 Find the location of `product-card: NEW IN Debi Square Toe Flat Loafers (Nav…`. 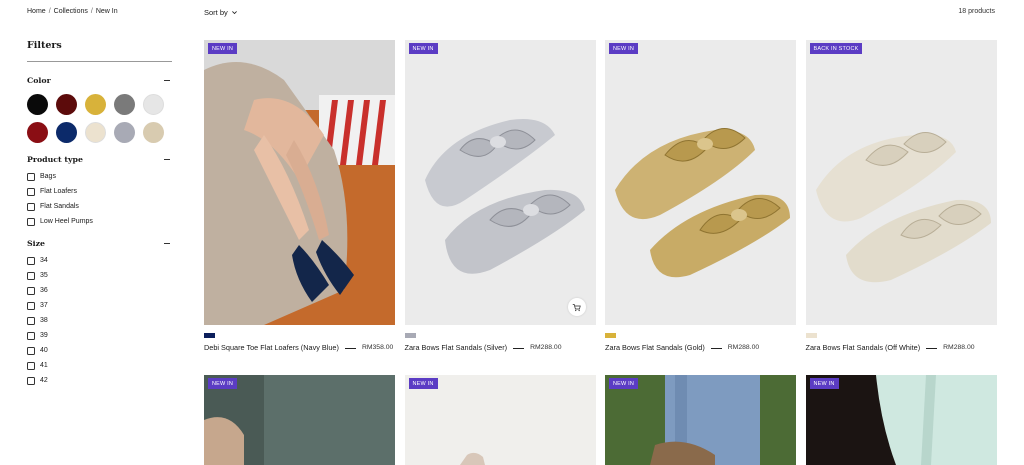

product-card: NEW IN Debi Square Toe Flat Loafers (Nav… is located at coordinates (299, 196).